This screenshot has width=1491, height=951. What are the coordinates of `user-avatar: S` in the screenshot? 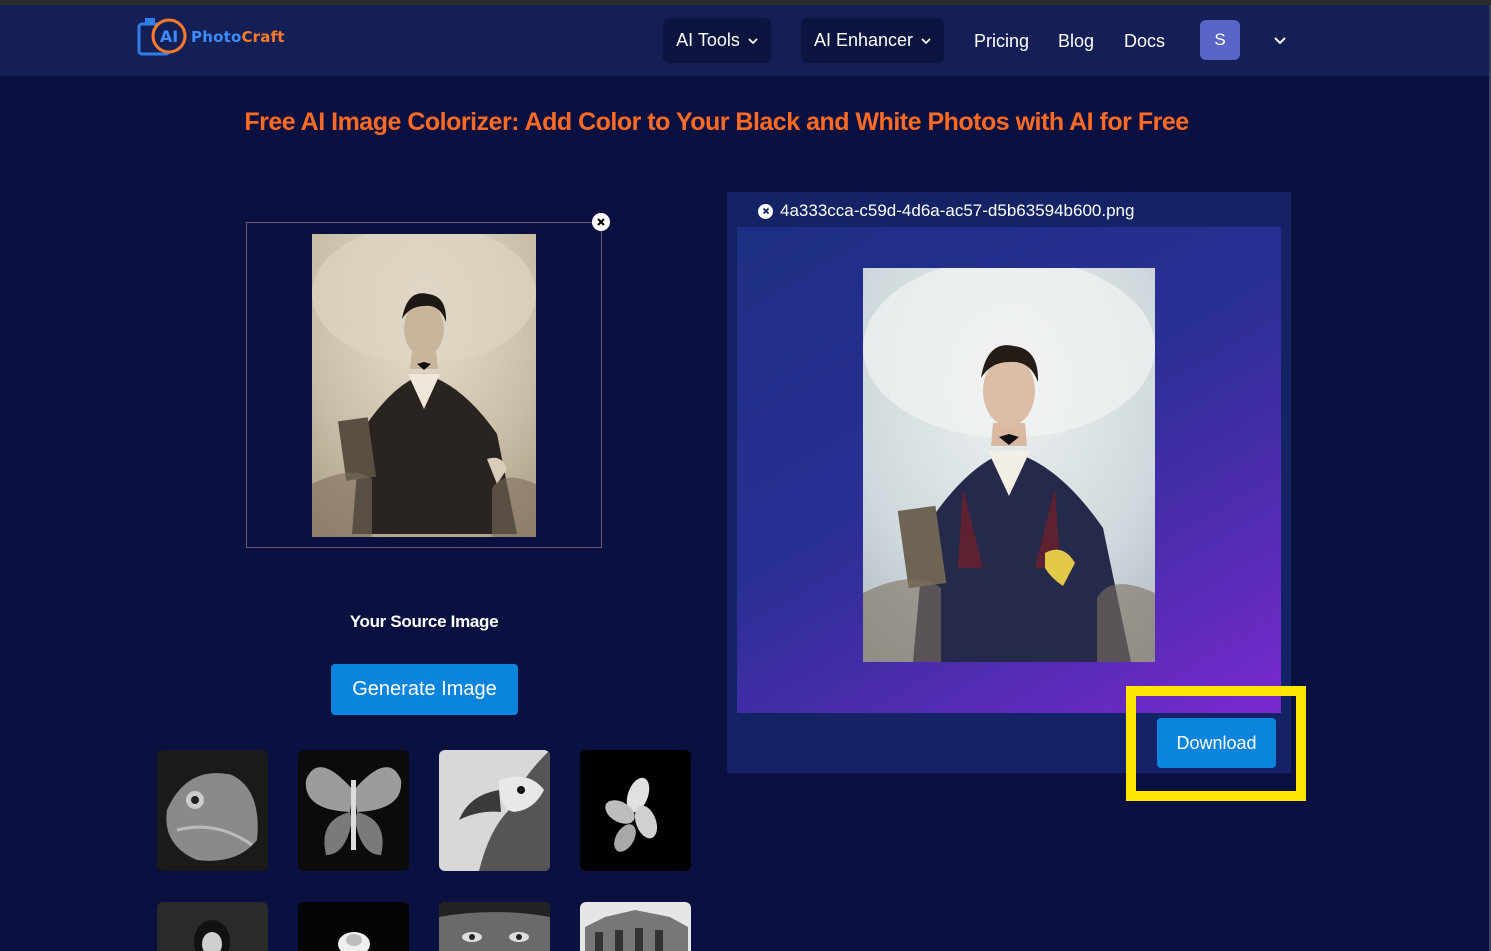 It's located at (1220, 40).